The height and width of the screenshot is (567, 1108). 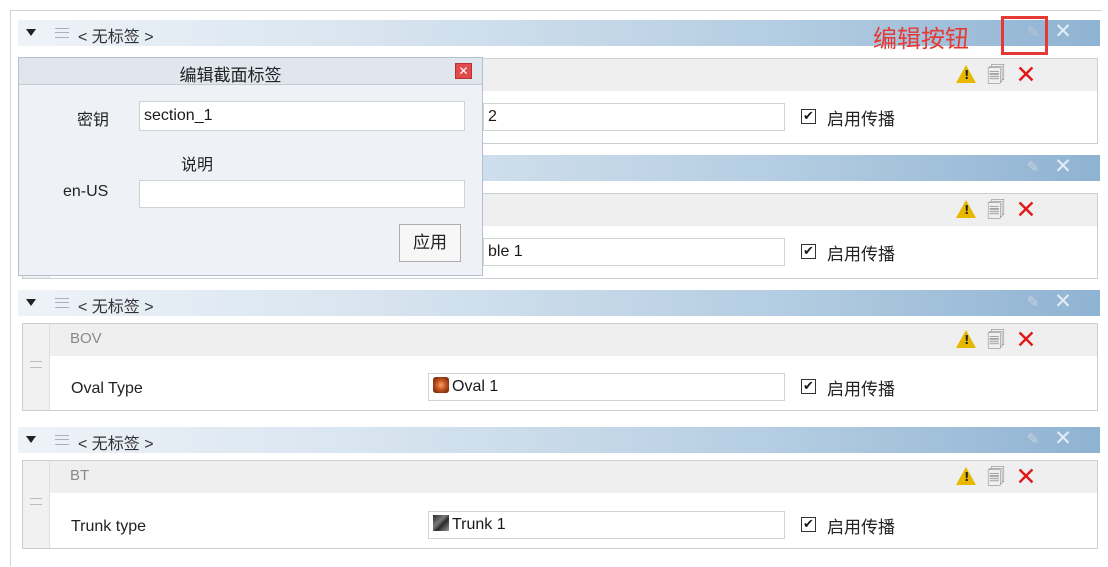 I want to click on key-label: 密钥, so click(x=93, y=120).